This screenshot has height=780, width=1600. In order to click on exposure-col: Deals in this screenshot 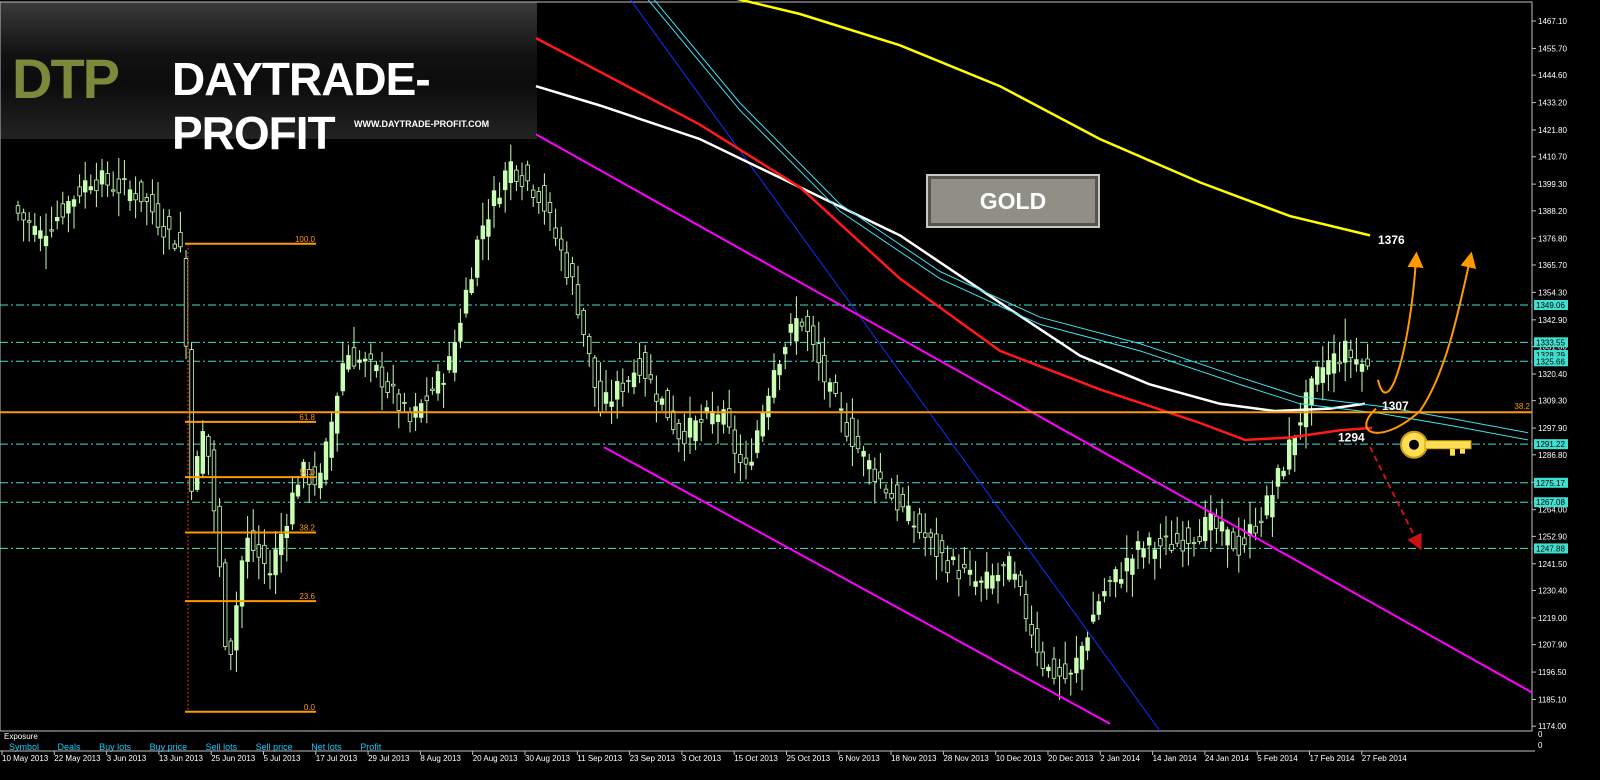, I will do `click(69, 747)`.